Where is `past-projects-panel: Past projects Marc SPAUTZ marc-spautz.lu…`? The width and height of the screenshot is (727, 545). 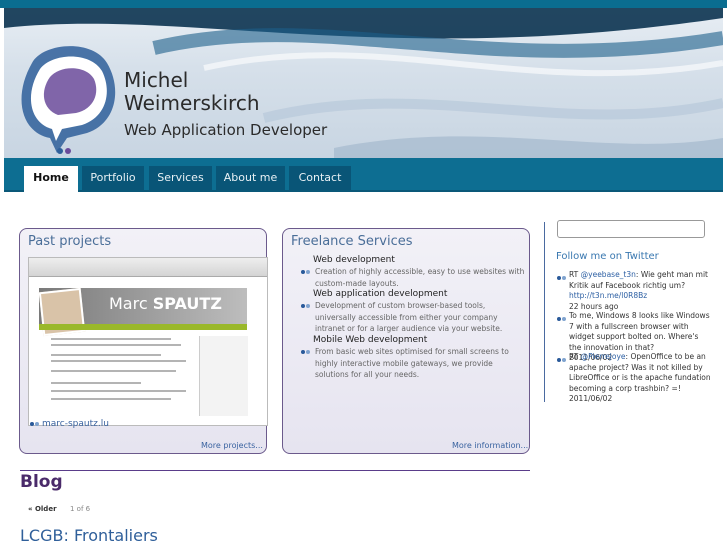 past-projects-panel: Past projects Marc SPAUTZ marc-spautz.lu… is located at coordinates (143, 341).